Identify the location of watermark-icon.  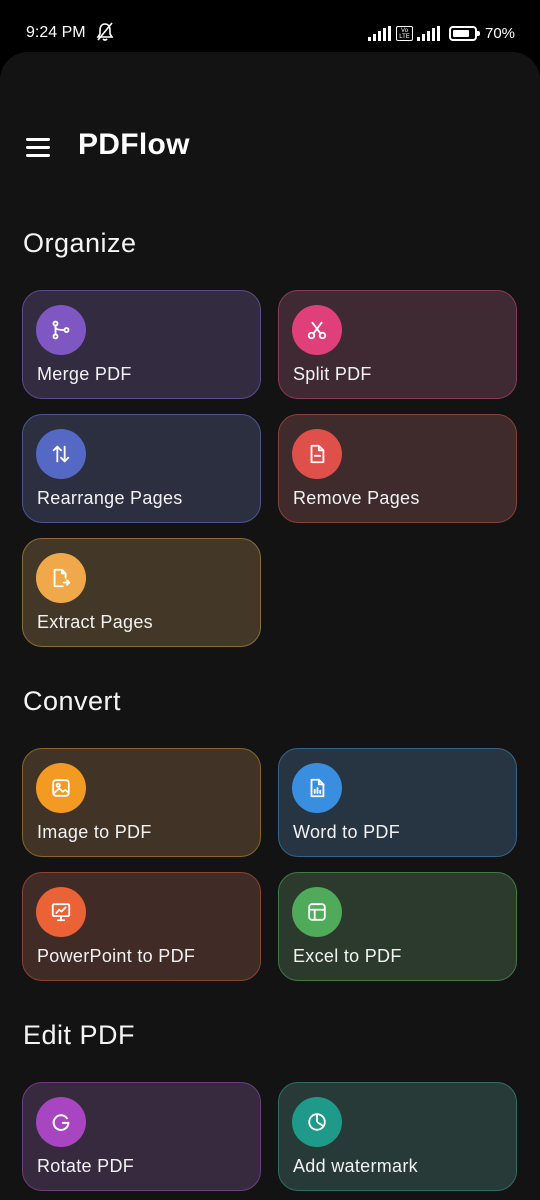
(317, 1122).